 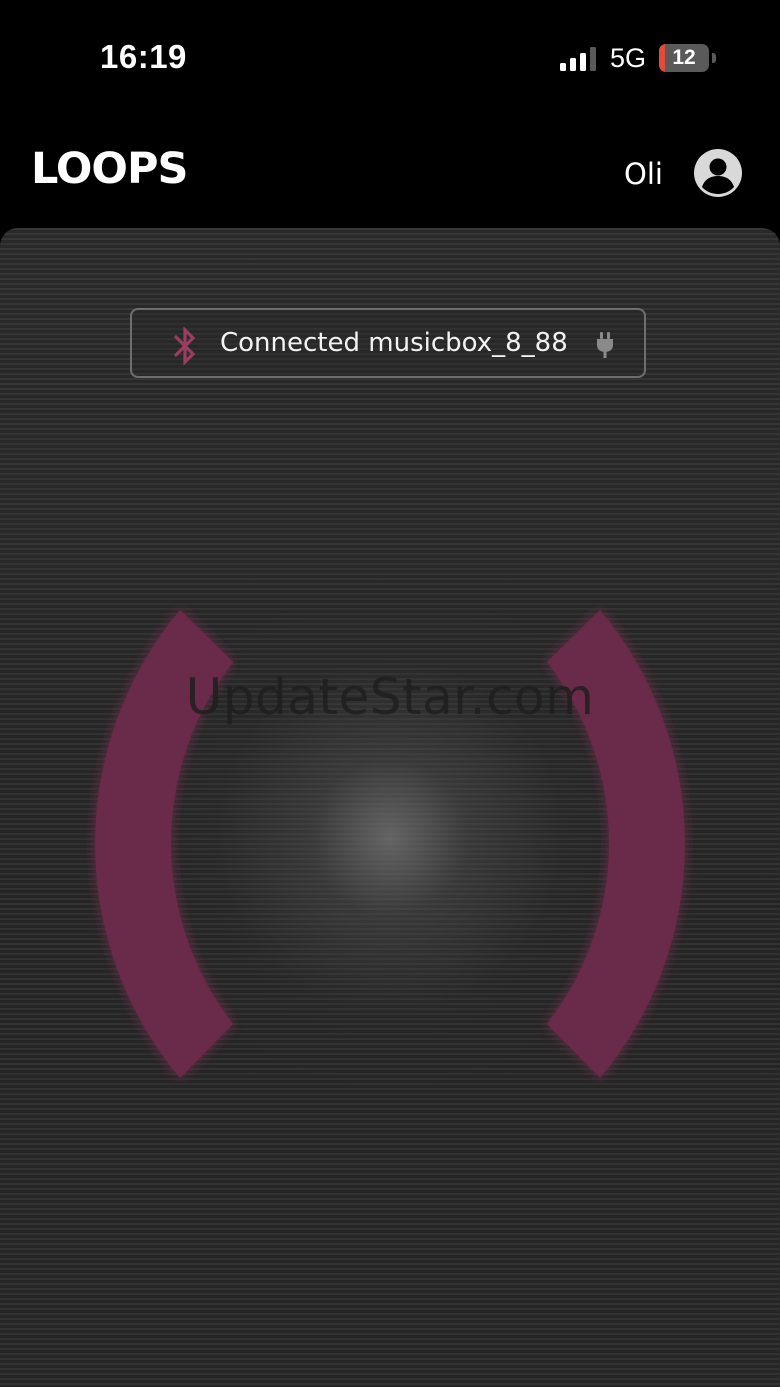 What do you see at coordinates (605, 345) in the screenshot?
I see `plug-icon` at bounding box center [605, 345].